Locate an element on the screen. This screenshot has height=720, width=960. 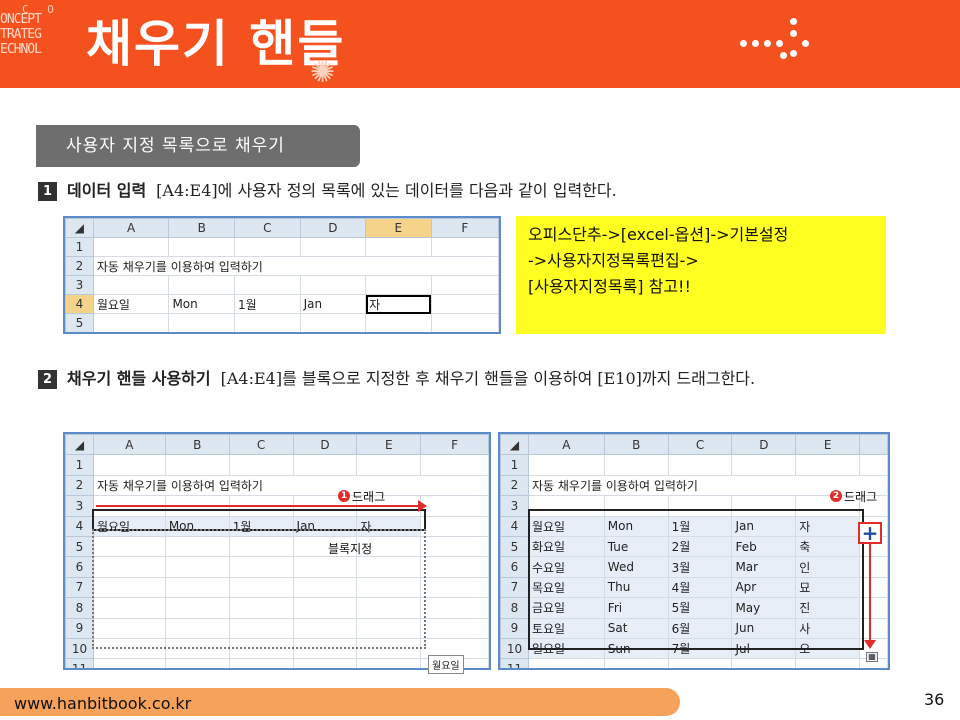
cell: 7월 is located at coordinates (700, 648).